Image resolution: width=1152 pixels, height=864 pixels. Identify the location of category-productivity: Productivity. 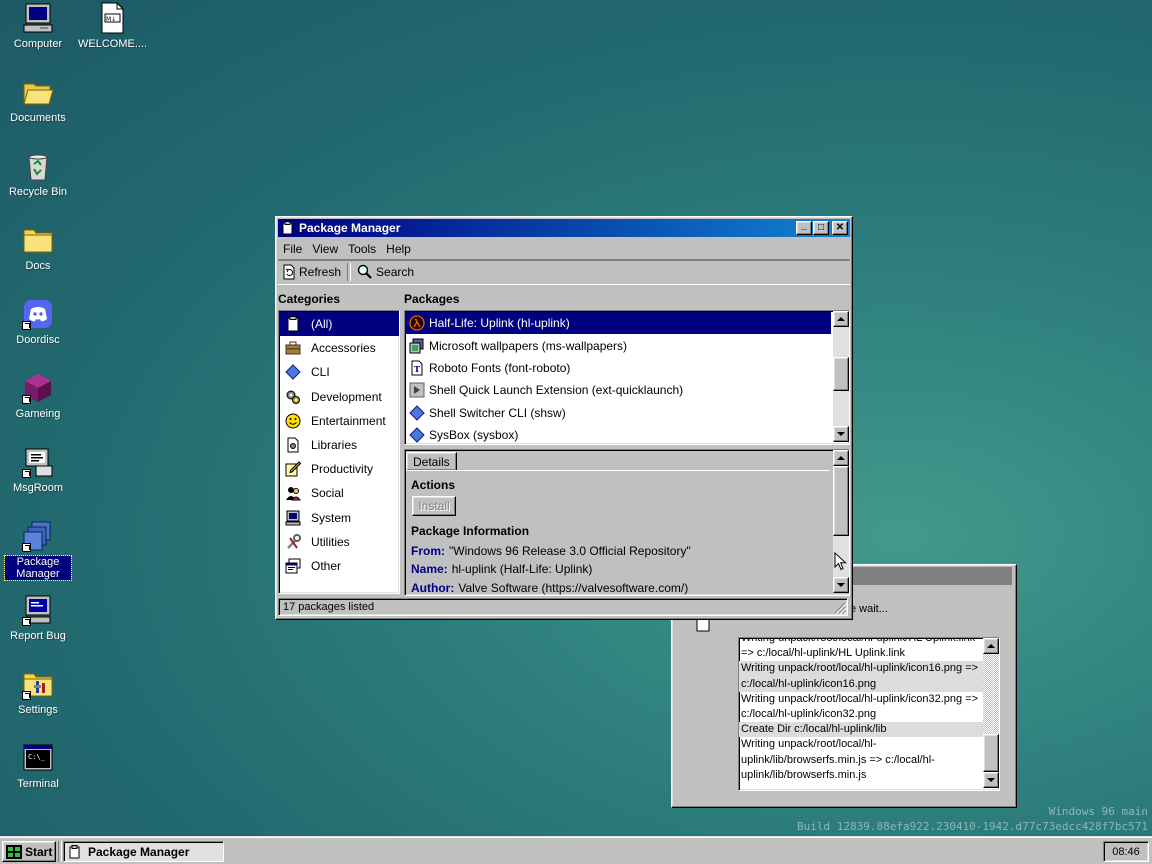
(339, 469).